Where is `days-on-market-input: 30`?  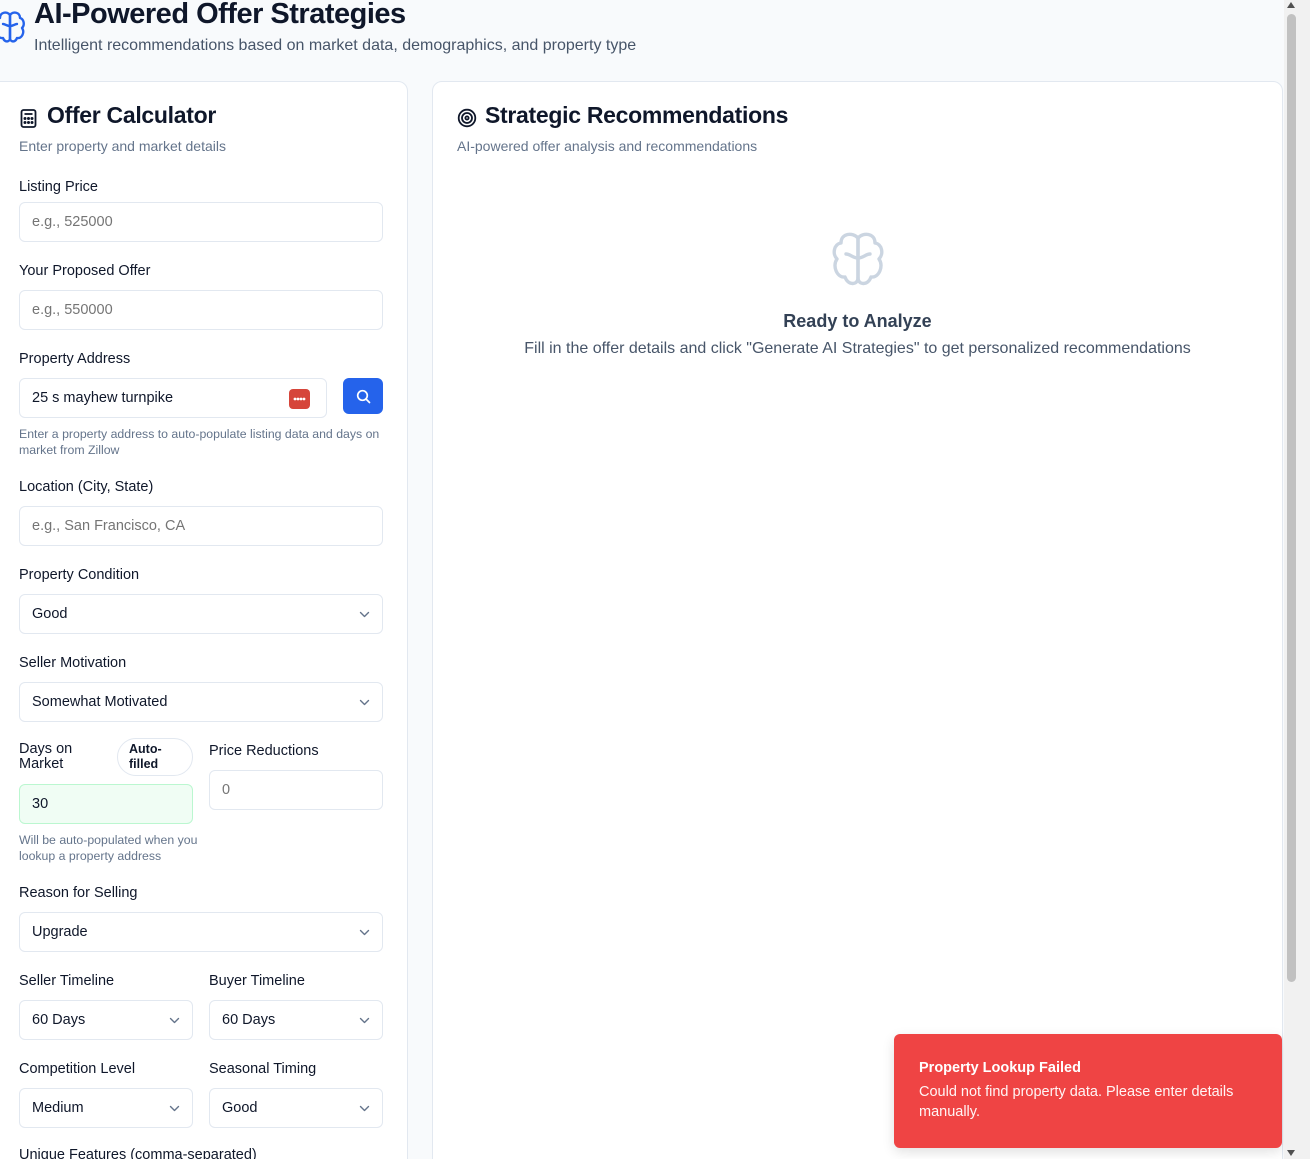 days-on-market-input: 30 is located at coordinates (106, 804).